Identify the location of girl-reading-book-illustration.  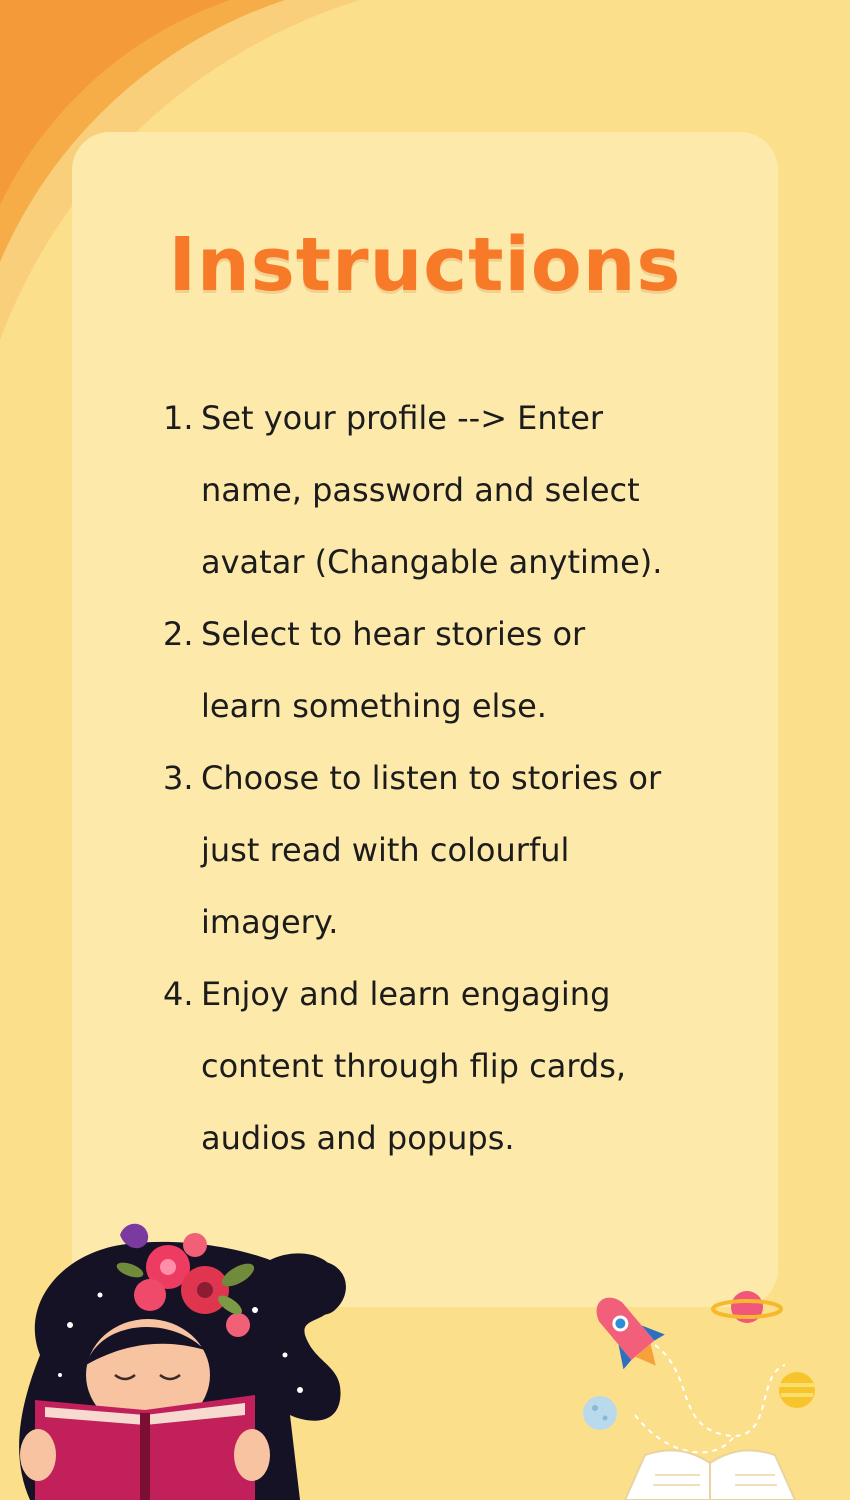
(182, 1361).